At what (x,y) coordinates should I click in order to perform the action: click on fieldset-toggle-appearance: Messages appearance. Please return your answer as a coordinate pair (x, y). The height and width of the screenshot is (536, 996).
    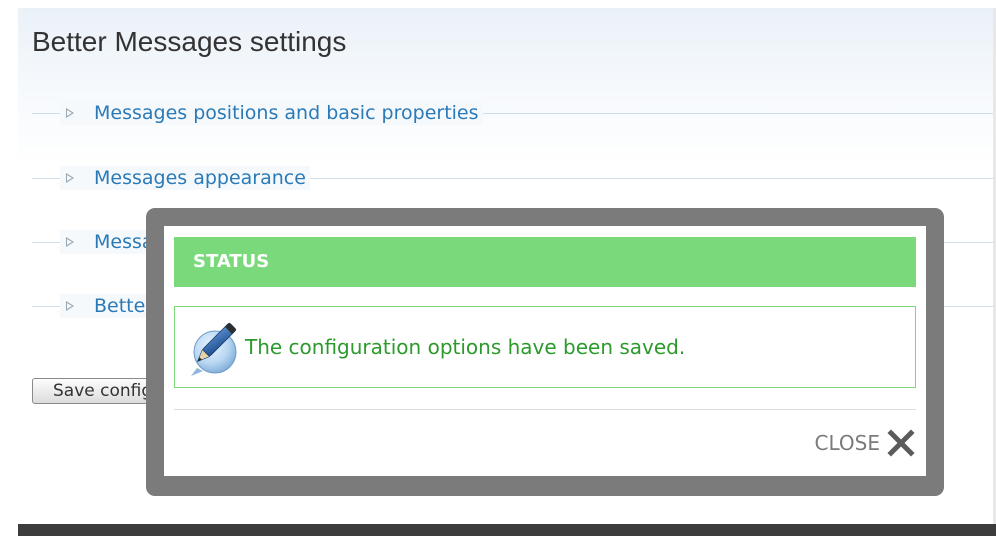
    Looking at the image, I should click on (185, 178).